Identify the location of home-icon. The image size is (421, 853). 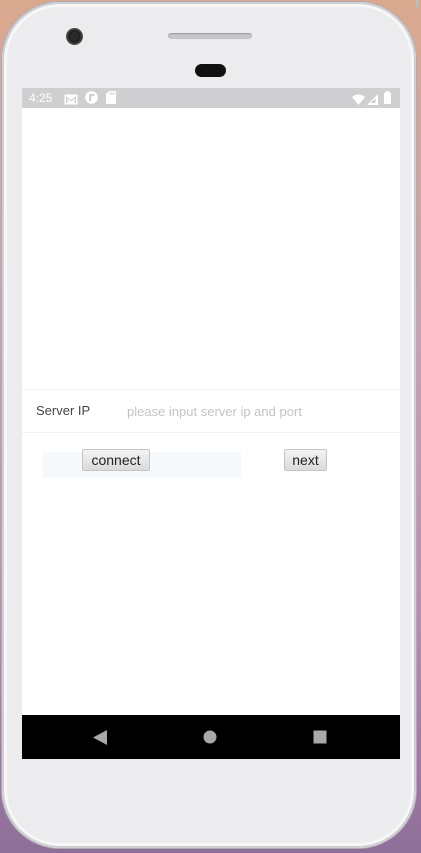
(210, 737).